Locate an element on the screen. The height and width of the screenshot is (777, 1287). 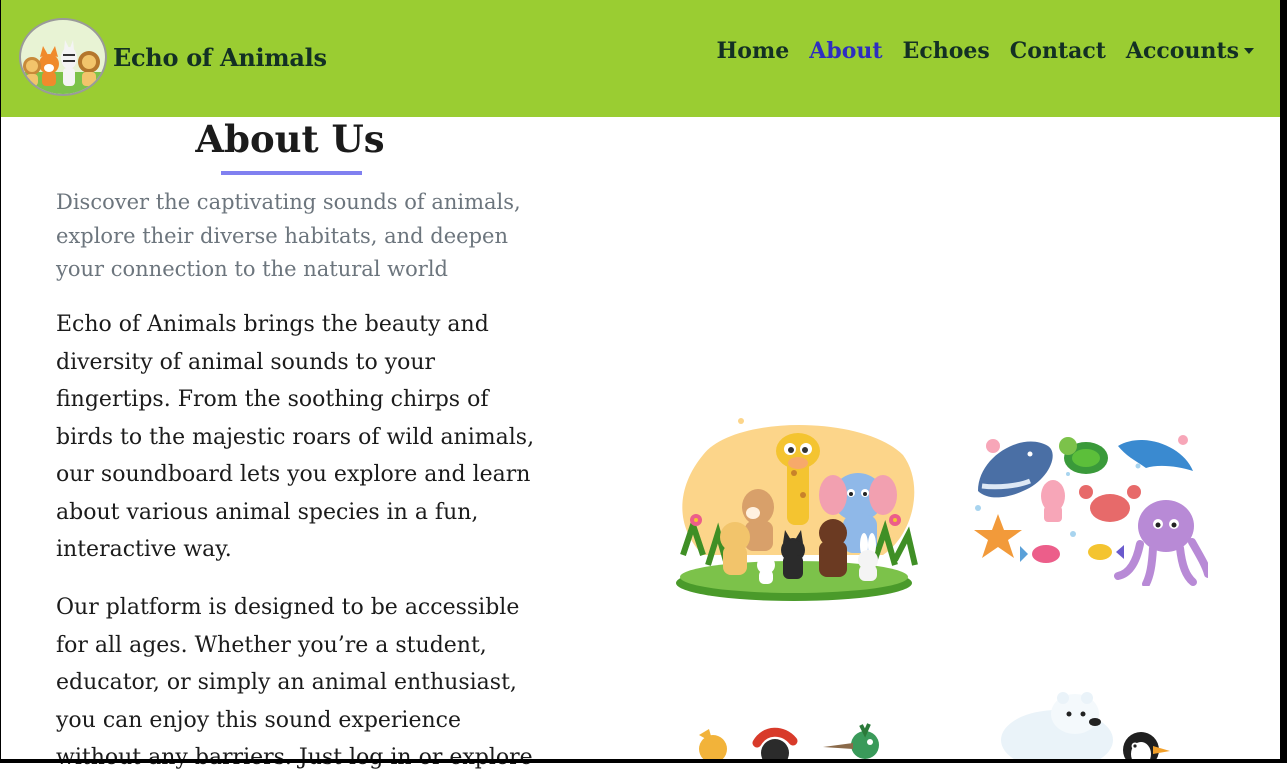
window-right-border is located at coordinates (1283, 381).